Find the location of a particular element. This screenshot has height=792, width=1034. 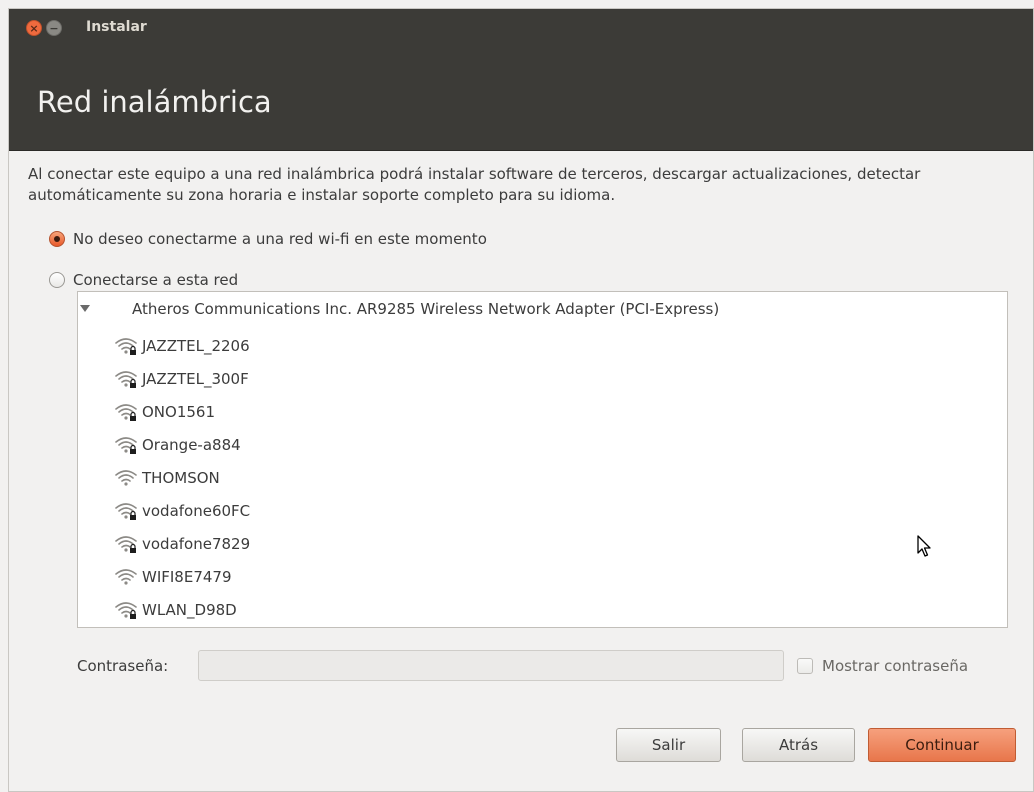

network-ssid: Orange-a884 is located at coordinates (191, 445).